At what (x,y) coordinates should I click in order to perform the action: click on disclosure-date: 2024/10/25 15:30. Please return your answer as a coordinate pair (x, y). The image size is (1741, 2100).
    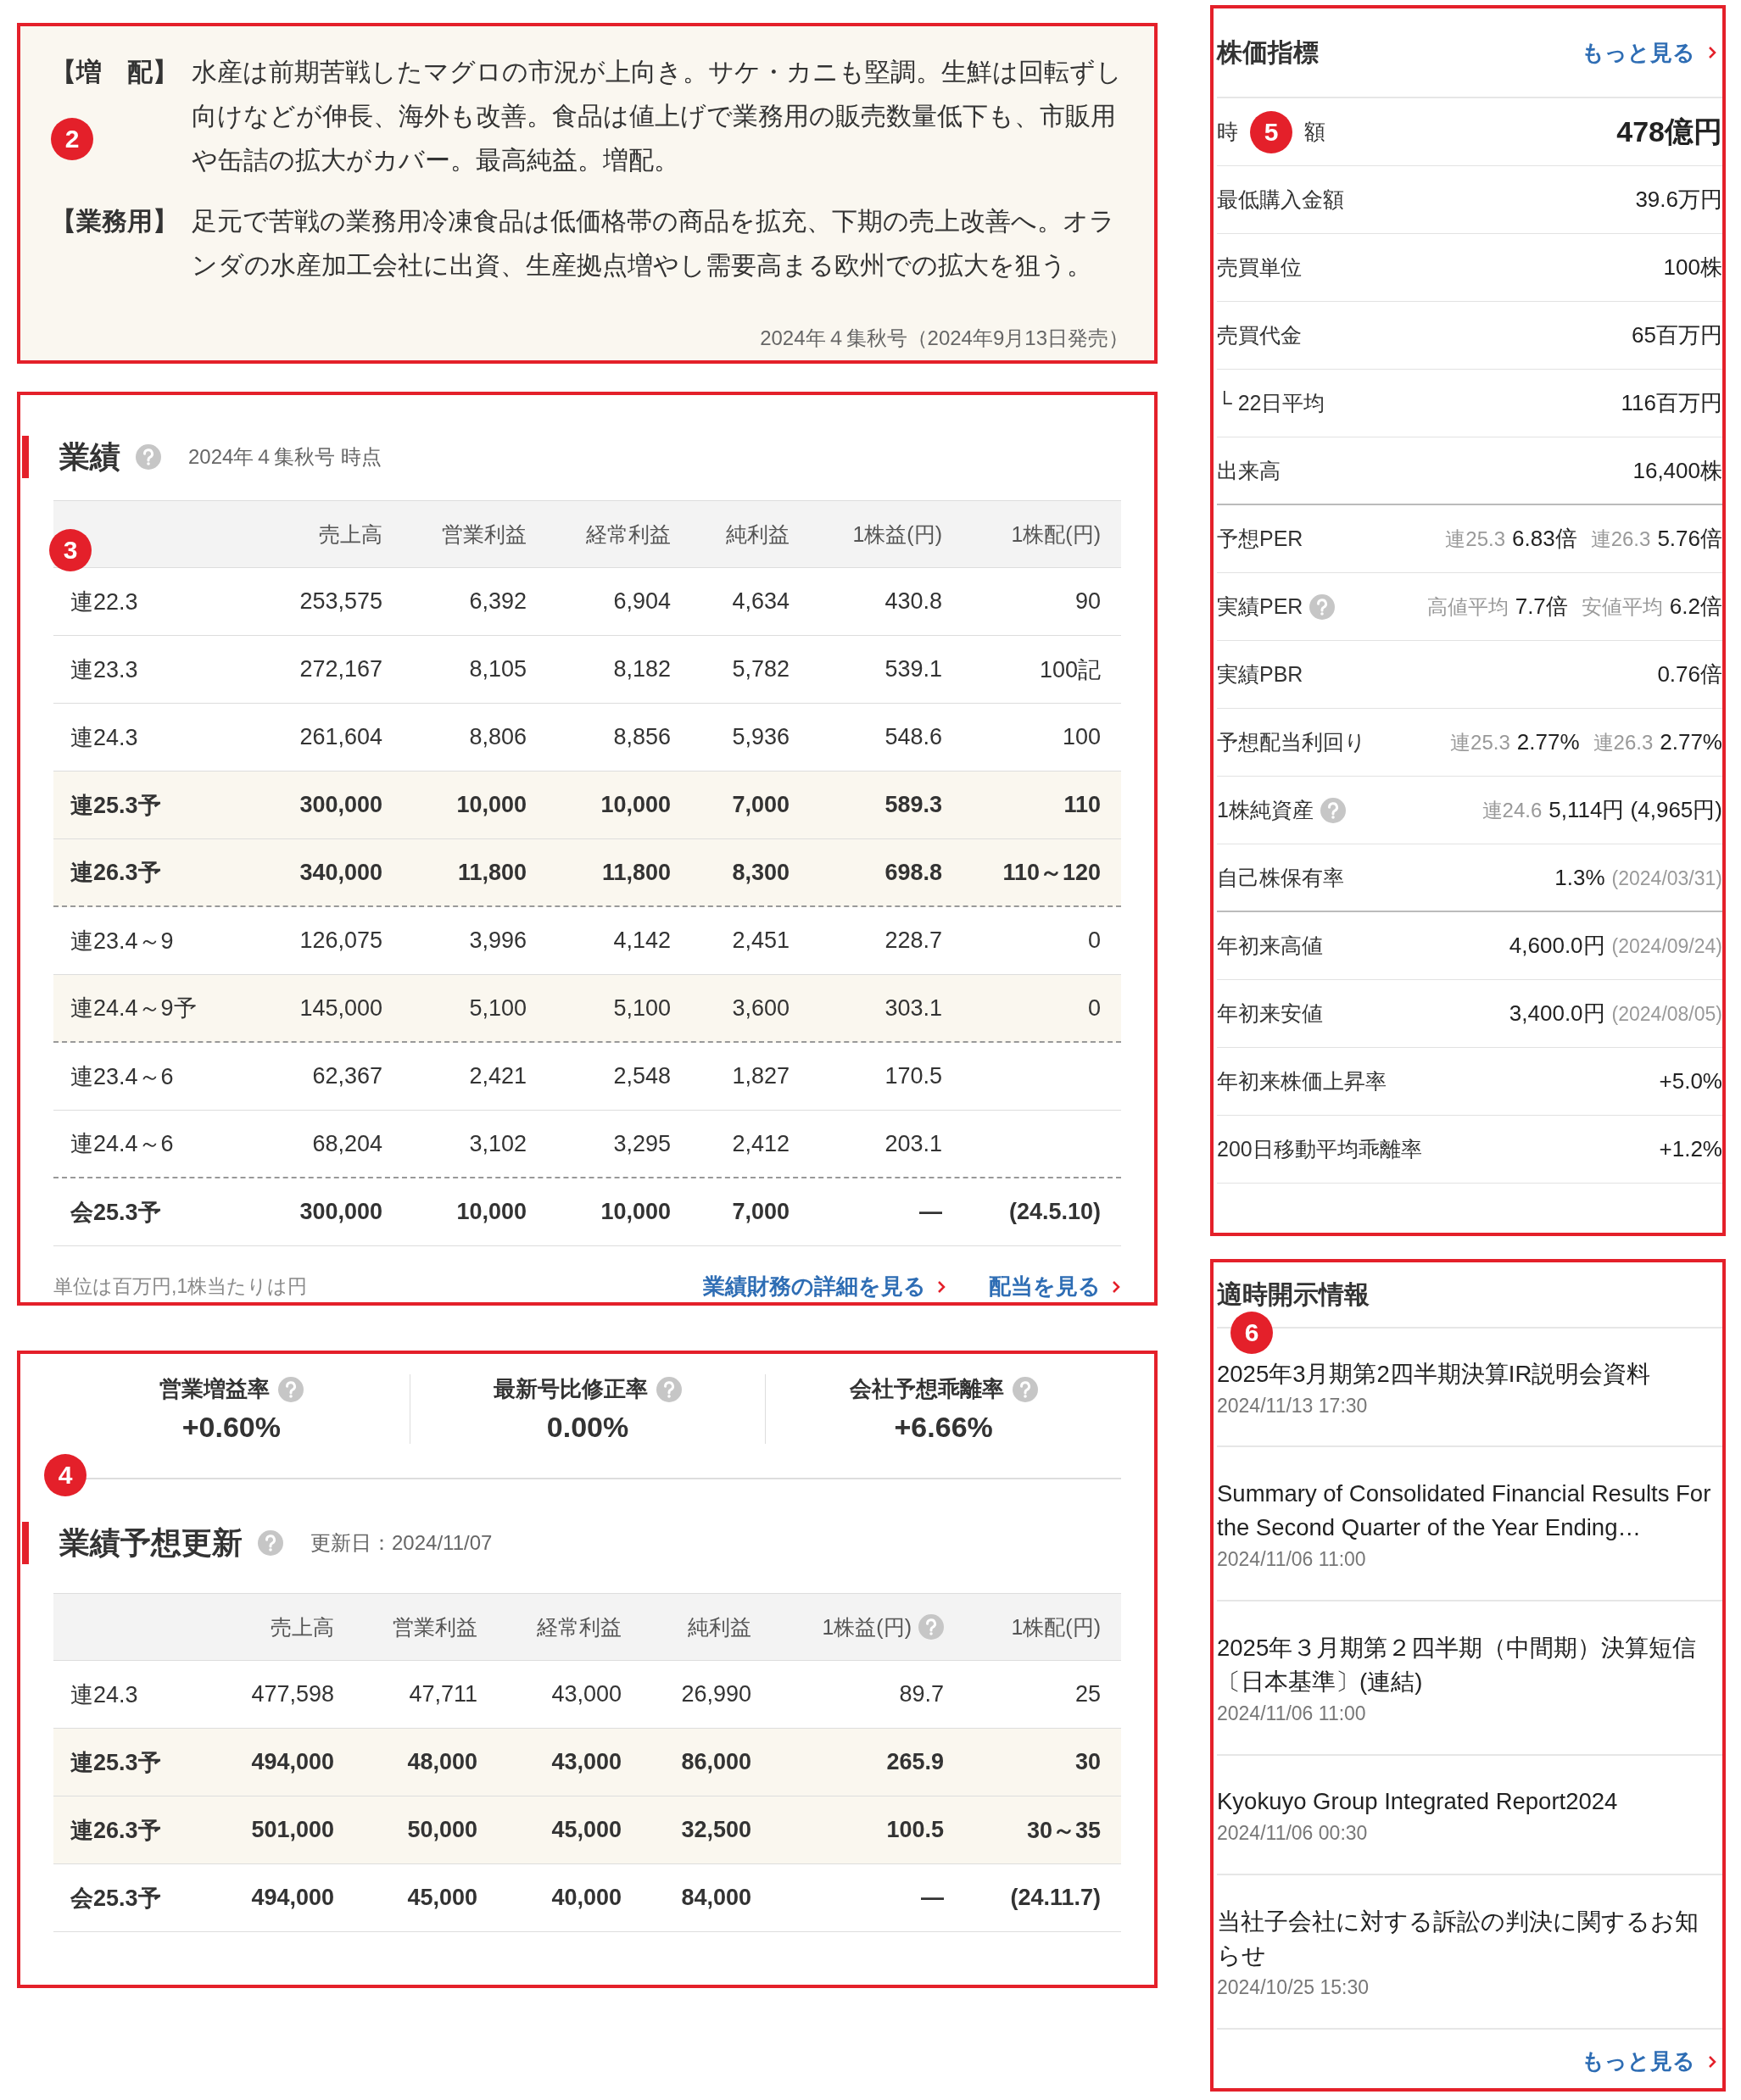
    Looking at the image, I should click on (1293, 1987).